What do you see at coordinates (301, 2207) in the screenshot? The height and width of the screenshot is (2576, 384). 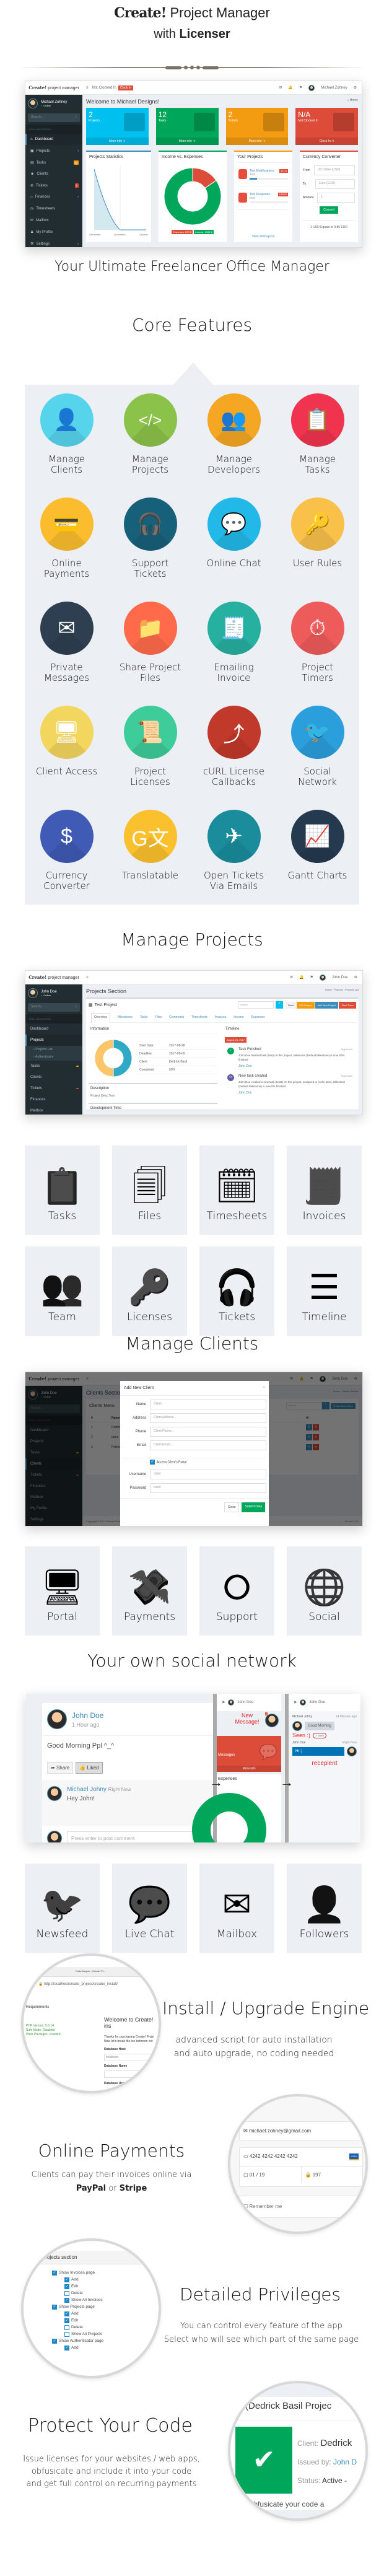 I see `remember-me-checkbox: ☐ Remember me` at bounding box center [301, 2207].